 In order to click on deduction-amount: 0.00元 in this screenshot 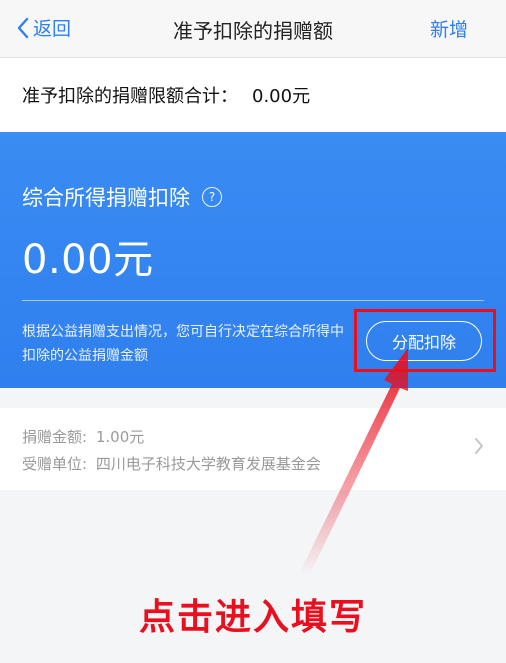, I will do `click(88, 260)`.